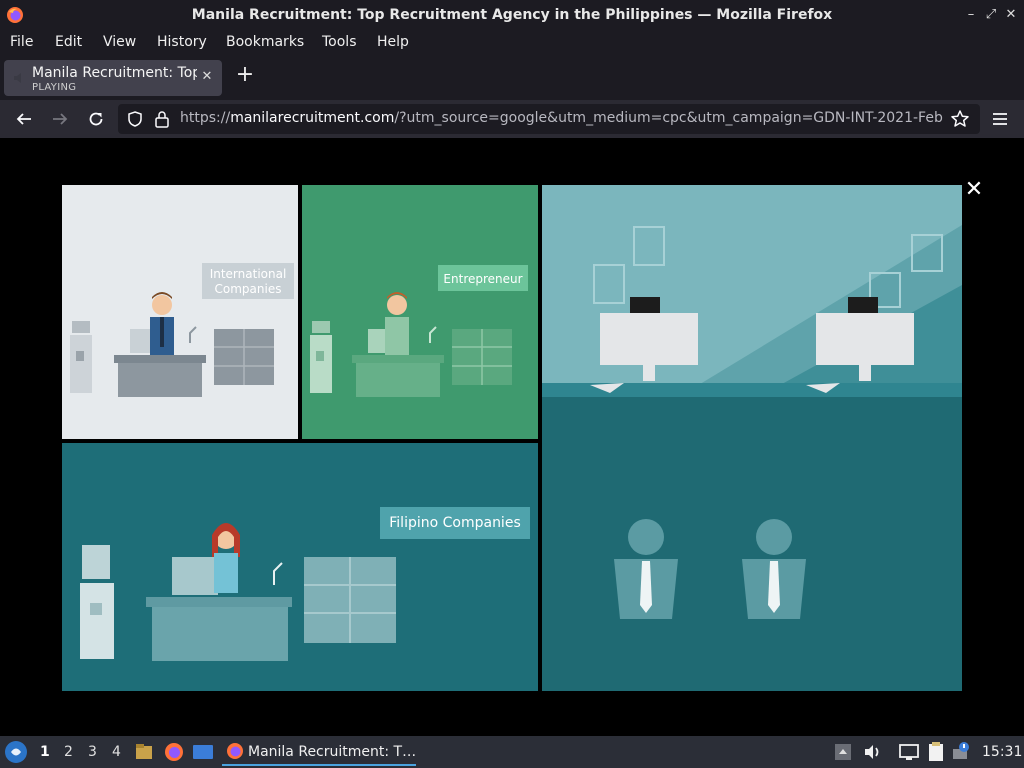  Describe the element at coordinates (752, 291) in the screenshot. I see `panel-office-scene` at that location.